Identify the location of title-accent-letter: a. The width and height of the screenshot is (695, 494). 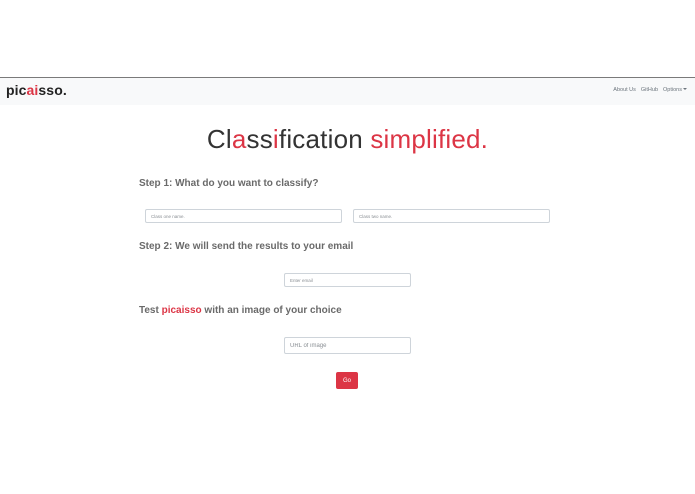
(239, 139).